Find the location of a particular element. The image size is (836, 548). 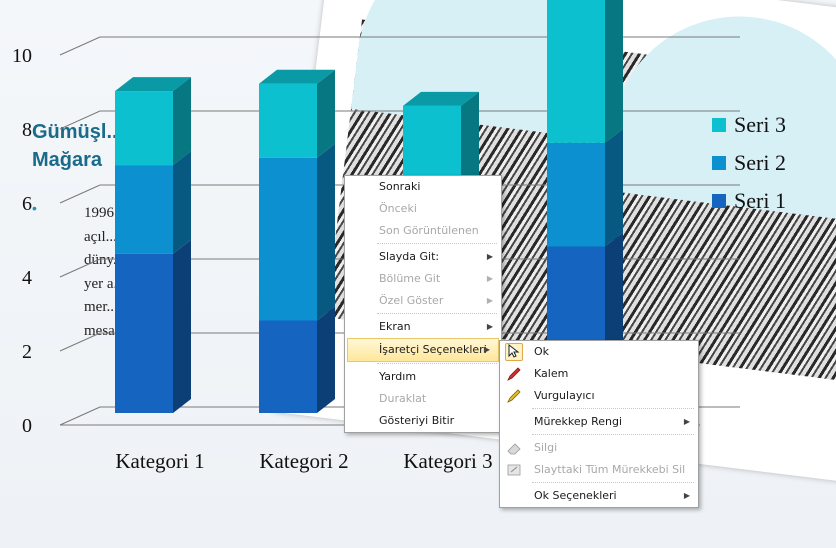

submenu-item-mürekkep-rengi: Mürekkep Rengi ▶ is located at coordinates (599, 422).